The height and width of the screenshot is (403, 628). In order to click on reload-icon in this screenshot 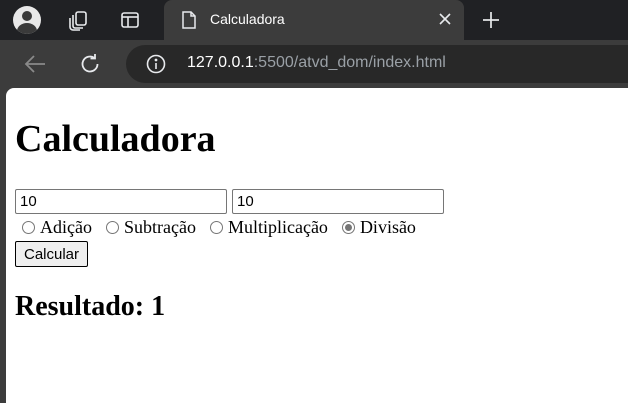, I will do `click(90, 64)`.